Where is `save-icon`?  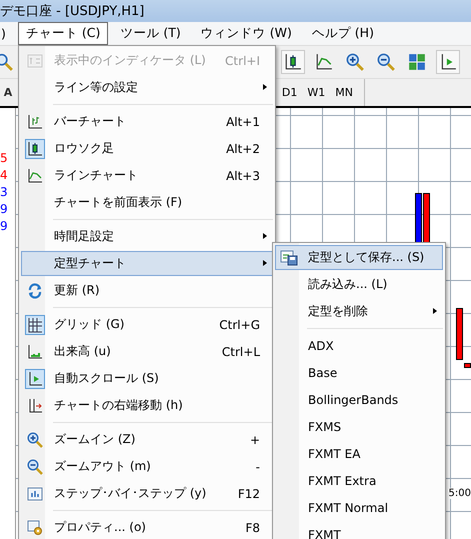 save-icon is located at coordinates (289, 258).